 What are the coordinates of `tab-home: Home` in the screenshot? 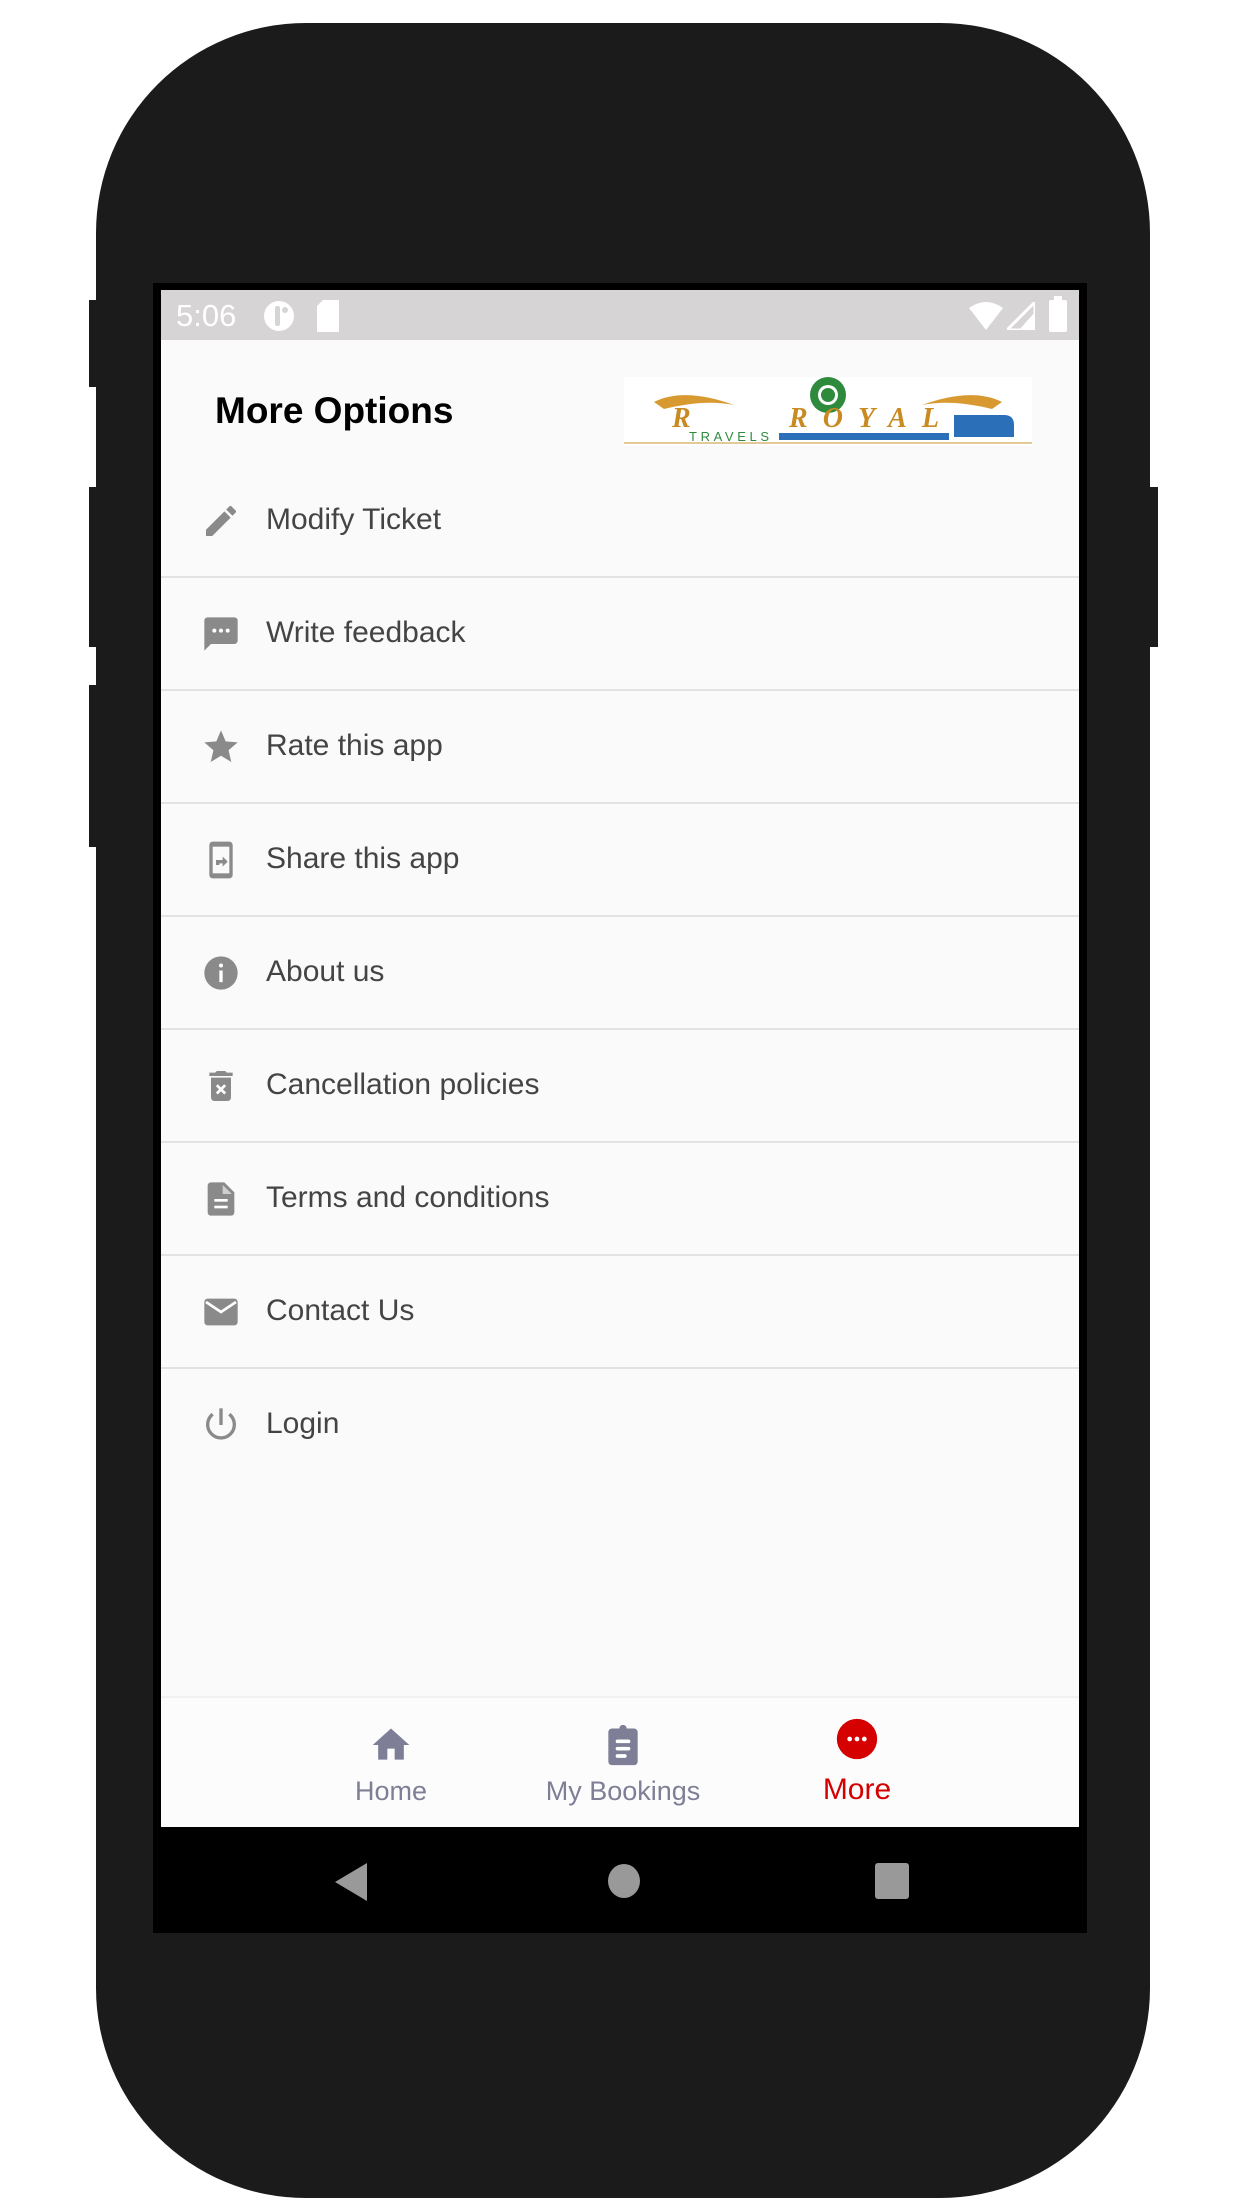 It's located at (391, 1762).